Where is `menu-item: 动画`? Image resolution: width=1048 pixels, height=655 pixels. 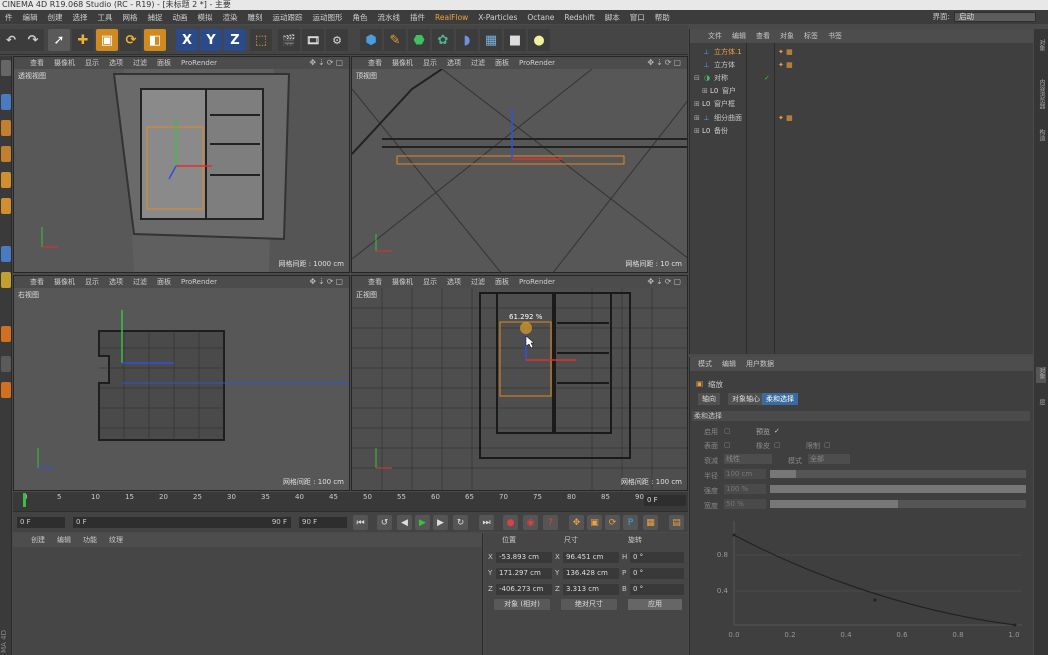 menu-item: 动画 is located at coordinates (180, 17).